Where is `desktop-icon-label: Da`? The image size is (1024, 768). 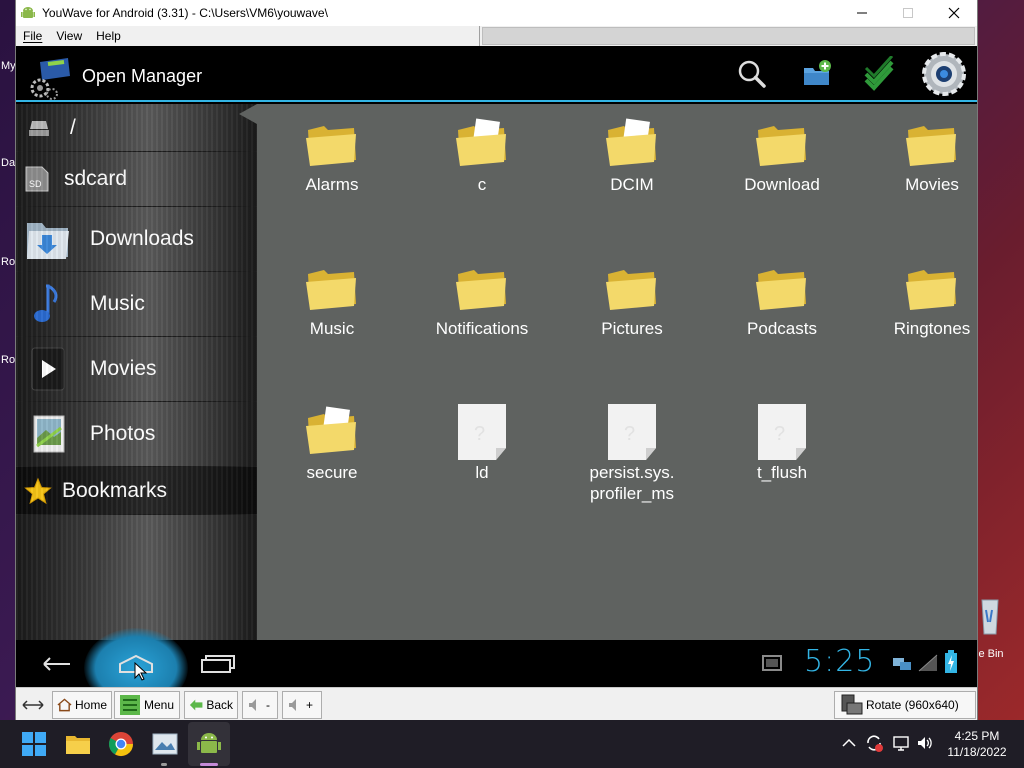
desktop-icon-label: Da is located at coordinates (8, 163).